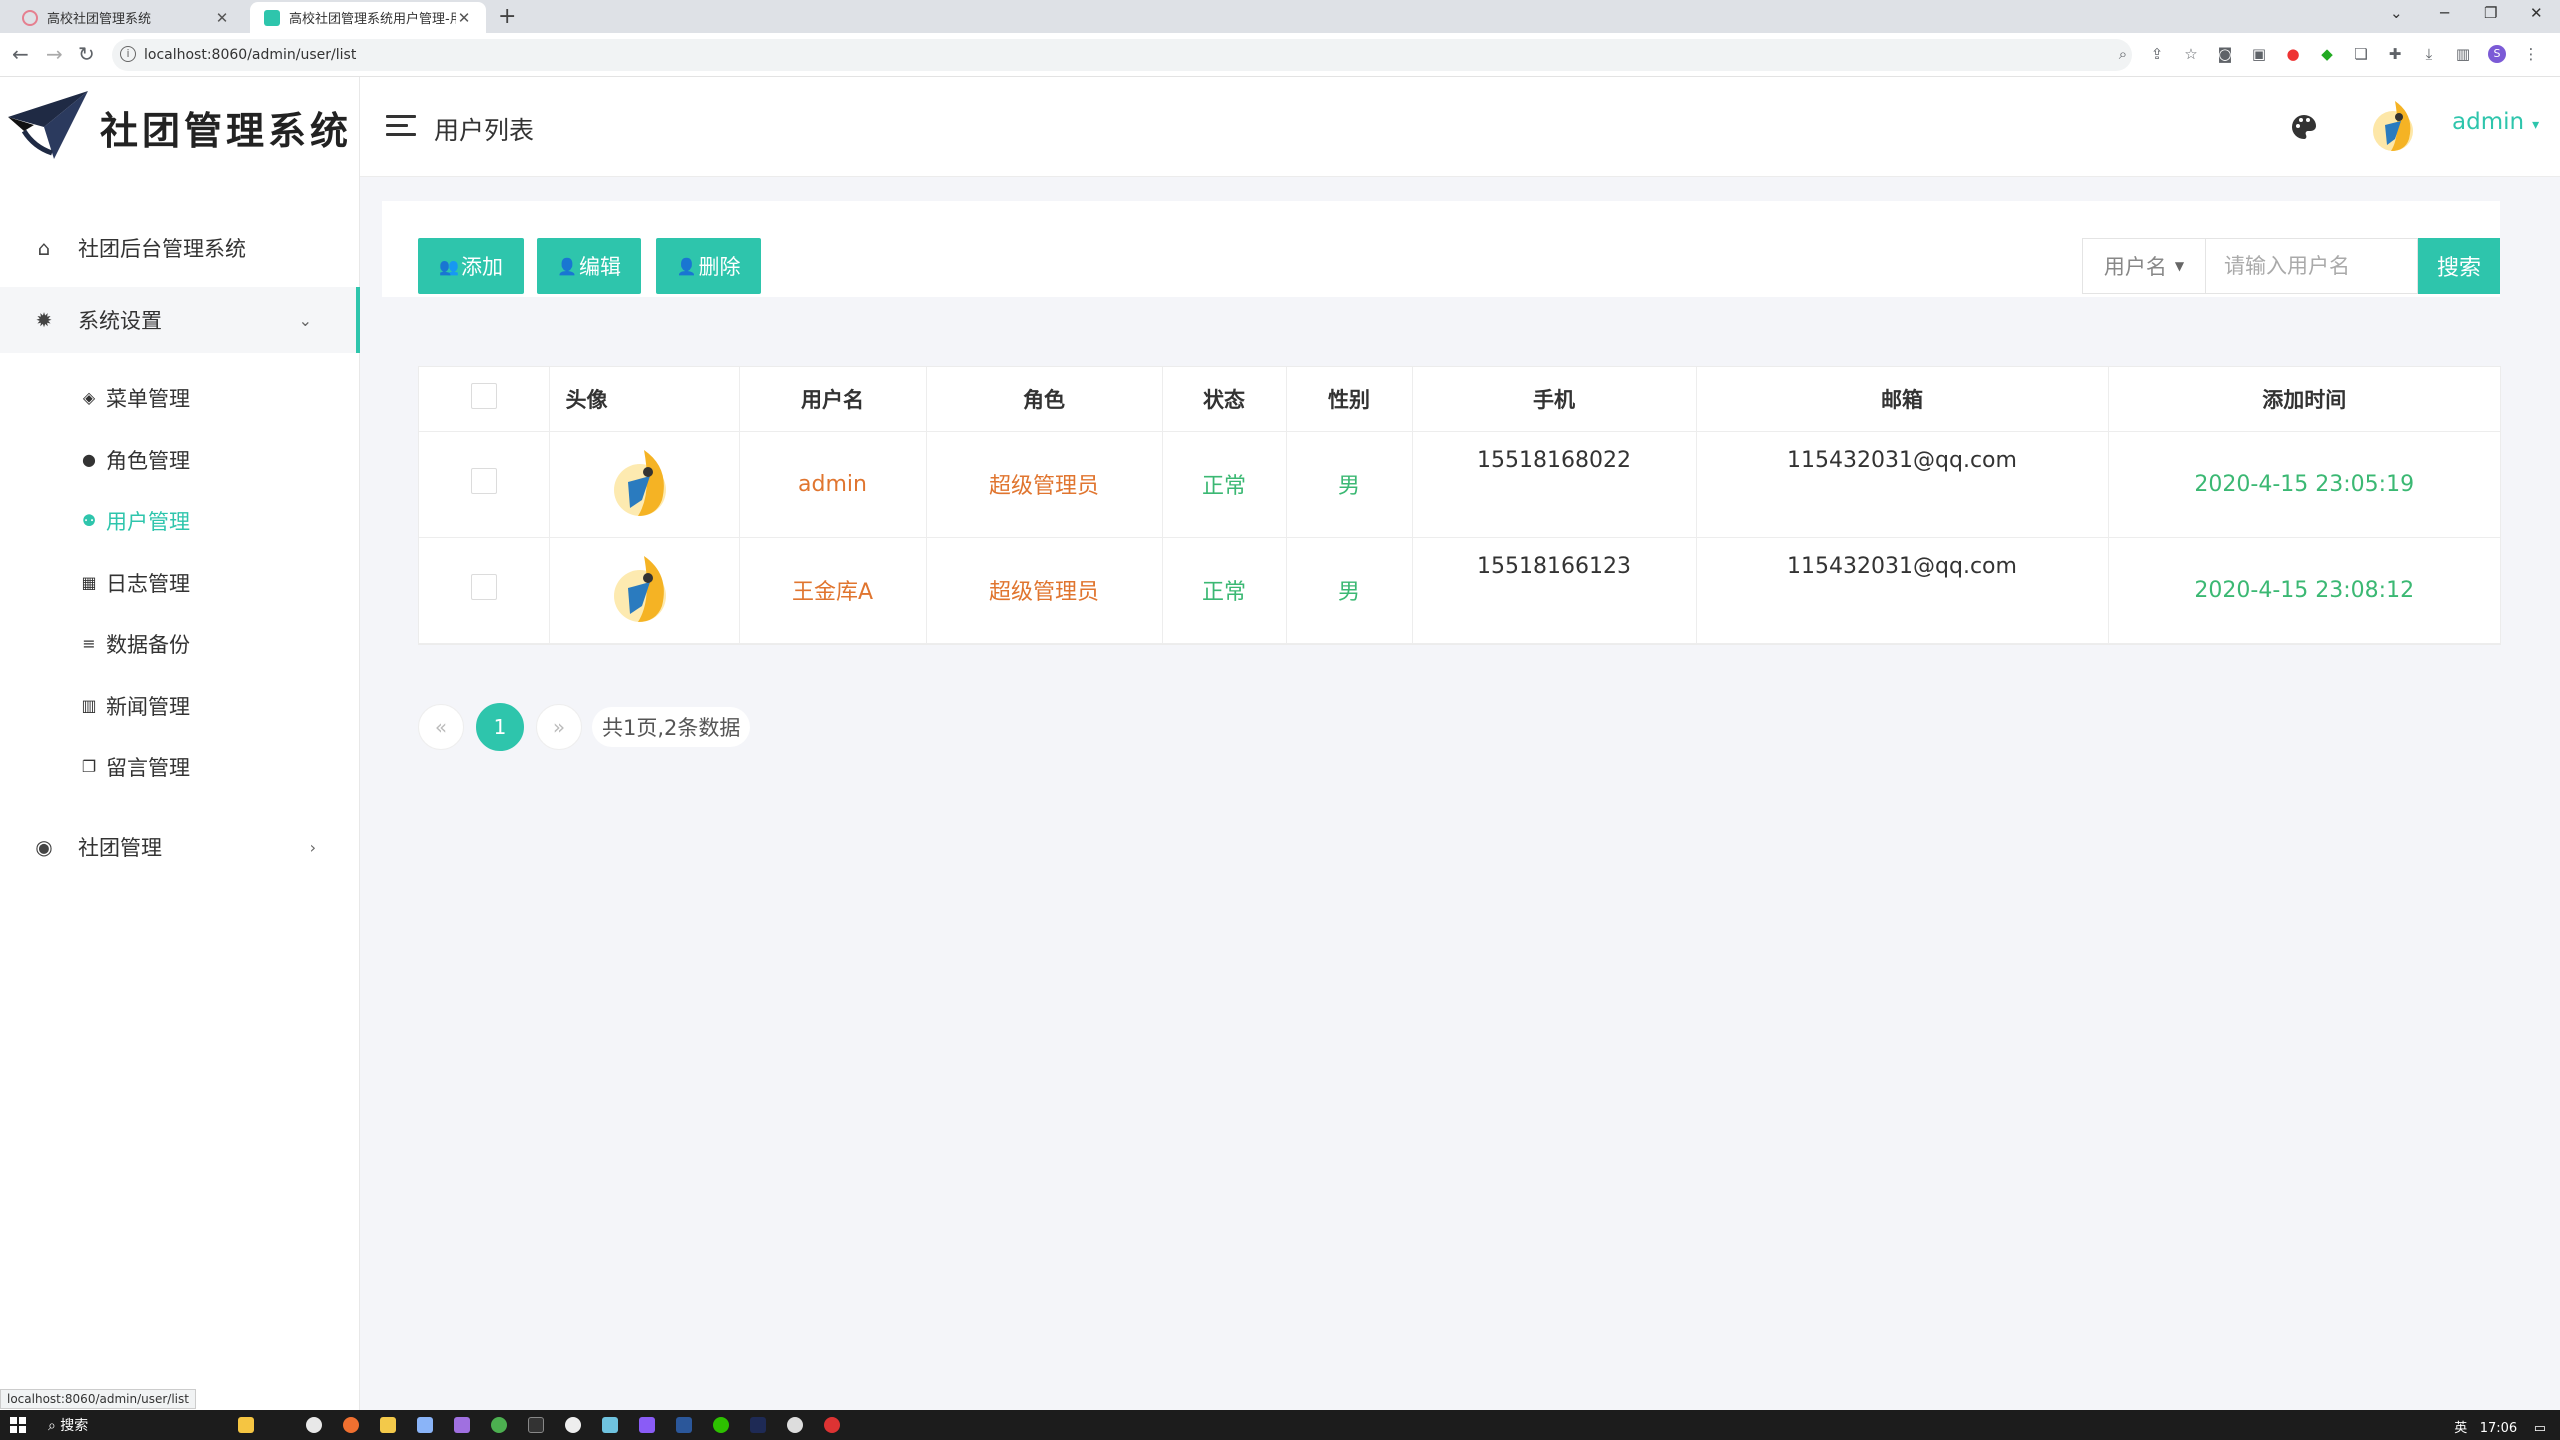 This screenshot has width=2560, height=1440. Describe the element at coordinates (148, 707) in the screenshot. I see `sidebar-item-label: 新闻管理` at that location.